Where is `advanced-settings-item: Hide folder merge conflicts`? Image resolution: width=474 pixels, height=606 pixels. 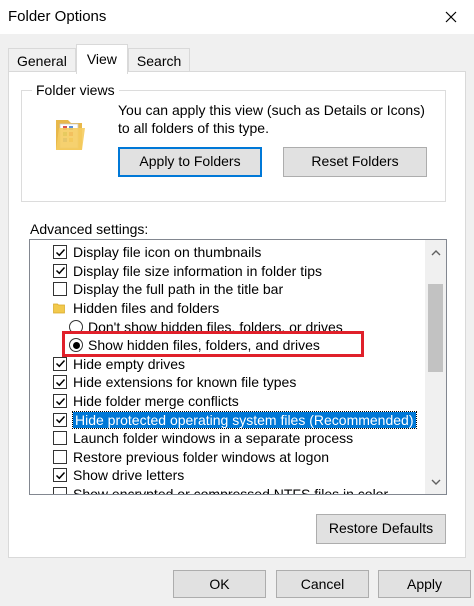 advanced-settings-item: Hide folder merge conflicts is located at coordinates (146, 401).